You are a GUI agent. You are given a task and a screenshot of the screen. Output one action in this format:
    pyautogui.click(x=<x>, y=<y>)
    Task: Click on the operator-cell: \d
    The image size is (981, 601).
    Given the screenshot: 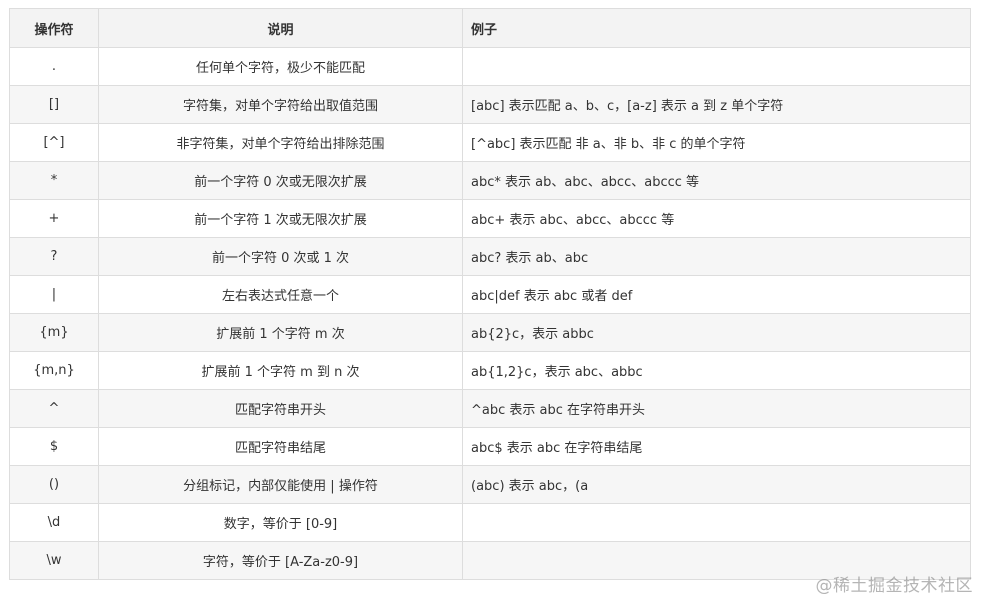 What is the action you would take?
    pyautogui.click(x=54, y=522)
    